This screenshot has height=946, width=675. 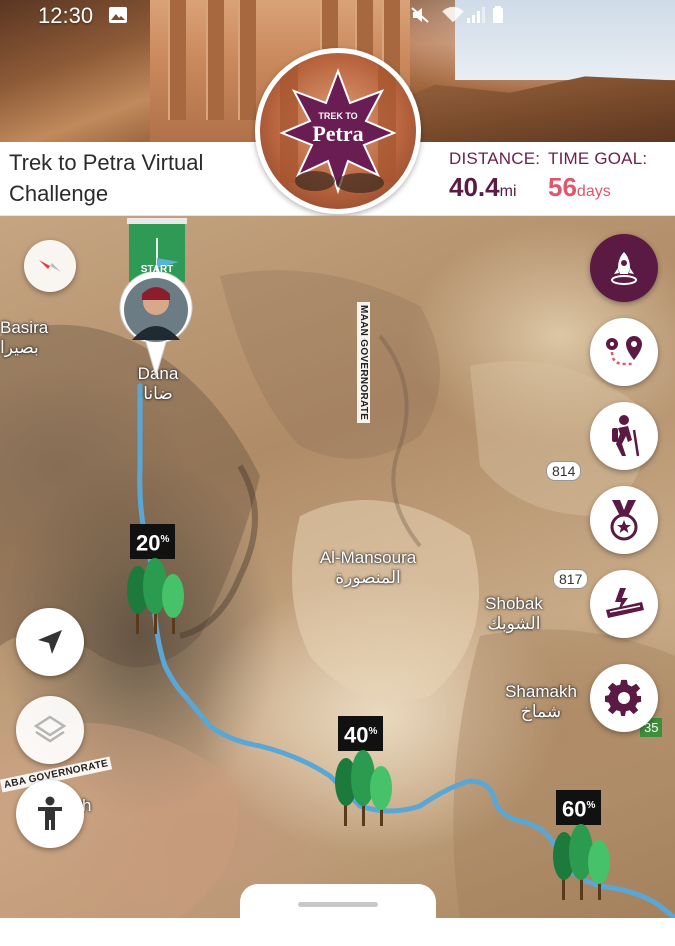 I want to click on map-label-shobak-arabic: الشوبك, so click(x=514, y=623).